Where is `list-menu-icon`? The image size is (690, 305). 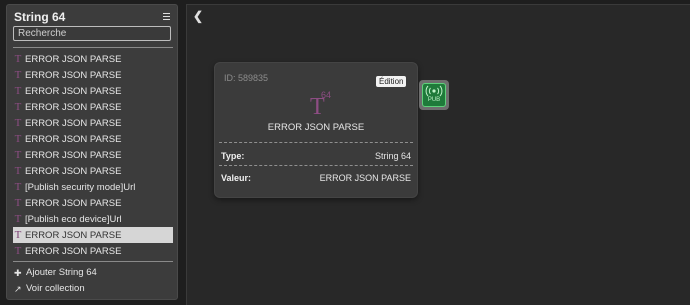 list-menu-icon is located at coordinates (166, 17).